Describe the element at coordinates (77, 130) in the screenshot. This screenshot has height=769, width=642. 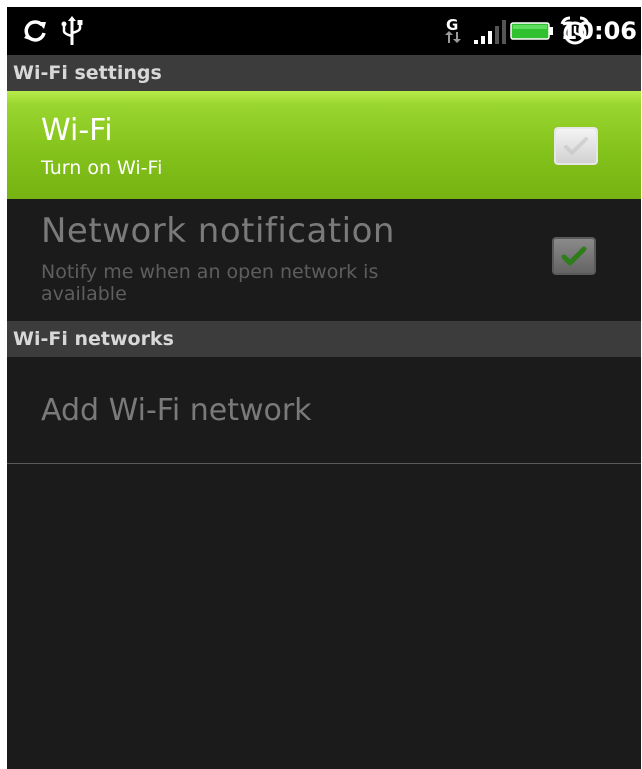
I see `wifi-title: Wi-Fi` at that location.